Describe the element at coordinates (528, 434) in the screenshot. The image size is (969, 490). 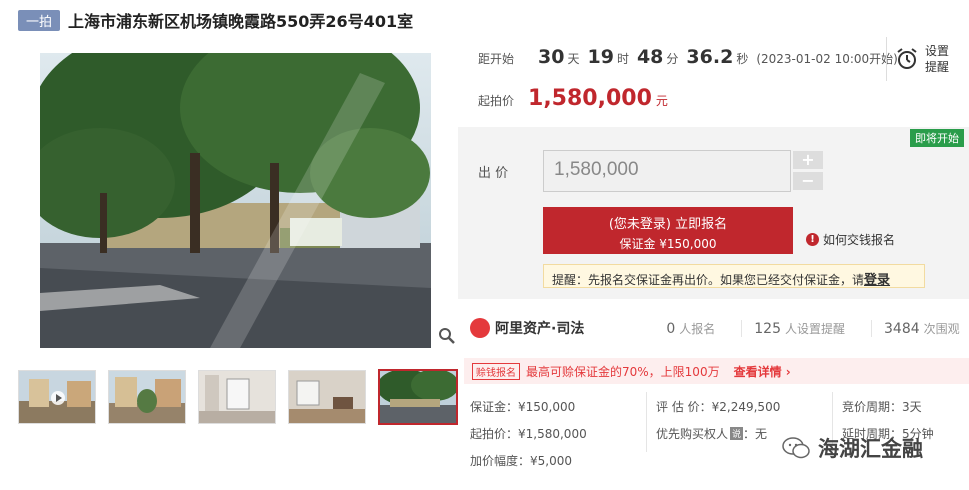
I see `start-price-info: 起拍价：¥1,580,000` at that location.